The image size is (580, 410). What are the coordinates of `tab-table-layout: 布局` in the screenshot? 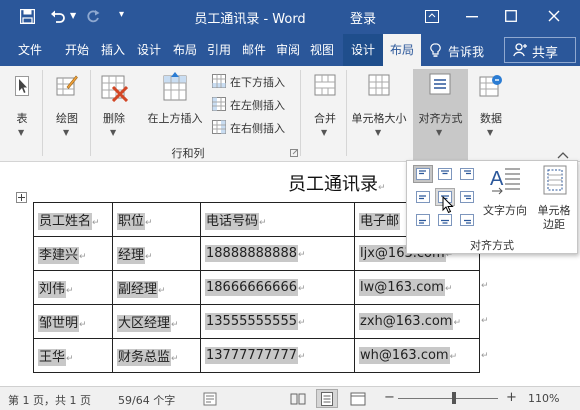 It's located at (402, 50).